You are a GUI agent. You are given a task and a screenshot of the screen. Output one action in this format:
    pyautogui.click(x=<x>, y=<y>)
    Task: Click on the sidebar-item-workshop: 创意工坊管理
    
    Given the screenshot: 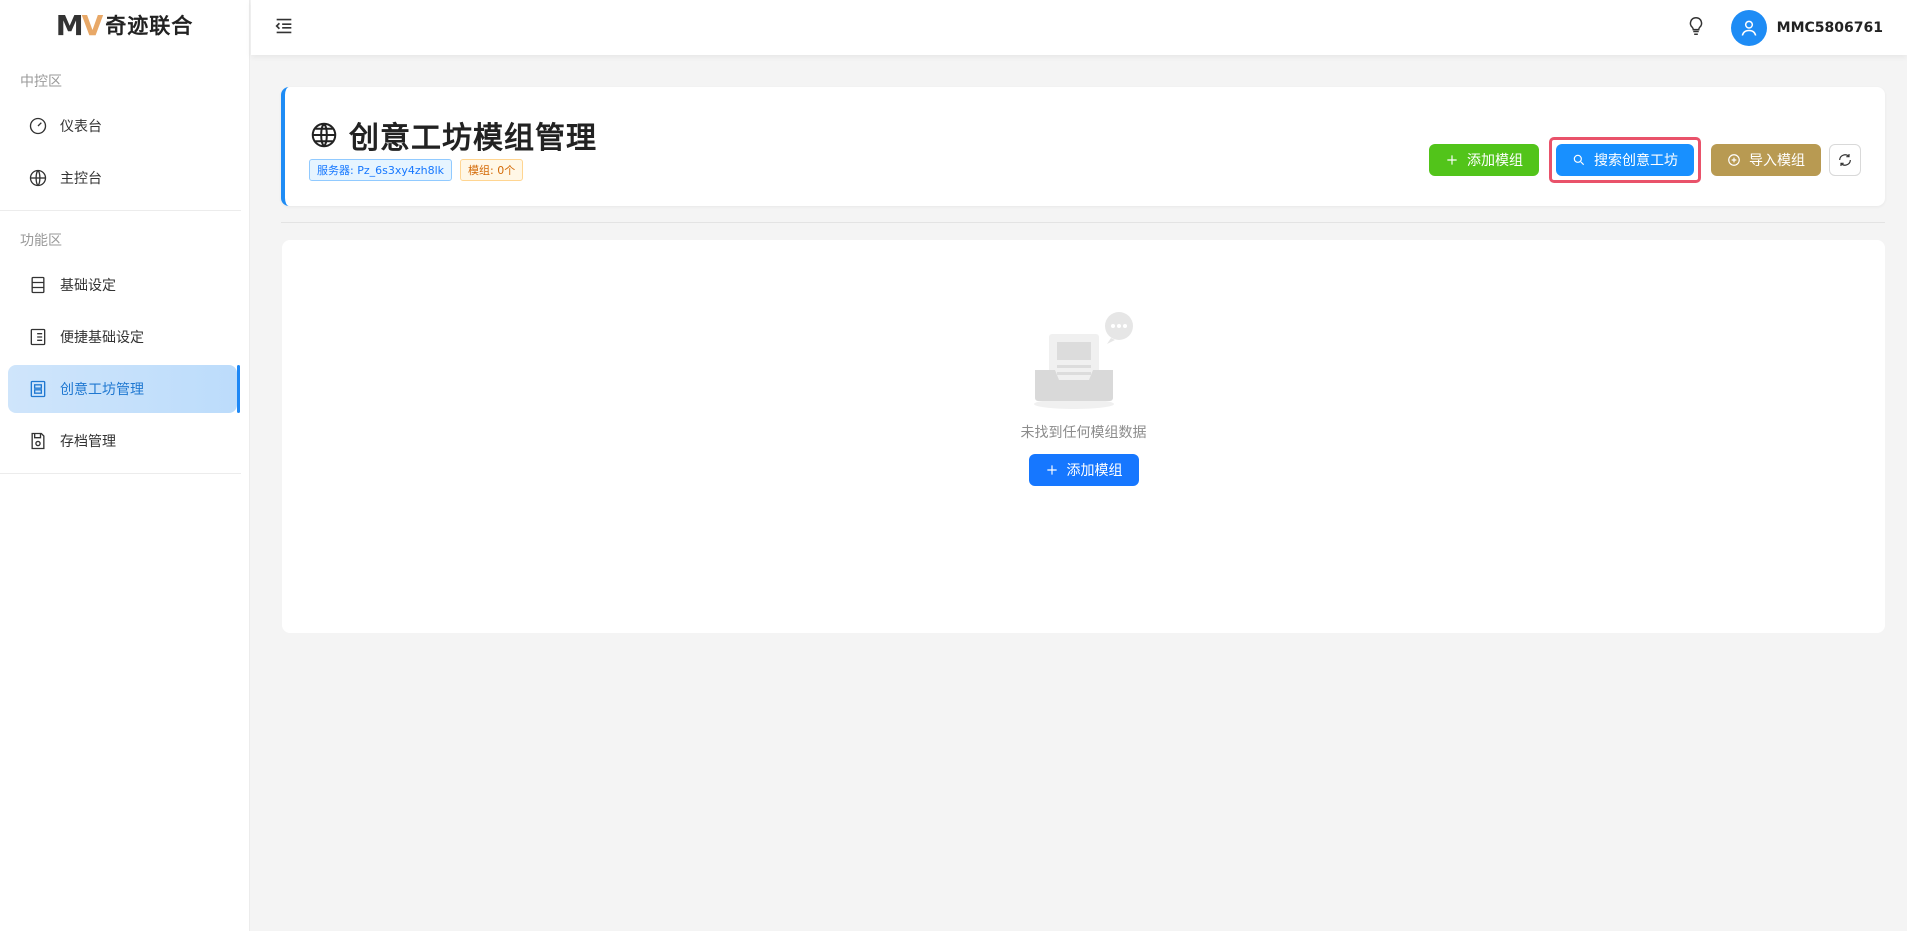 What is the action you would take?
    pyautogui.click(x=124, y=389)
    